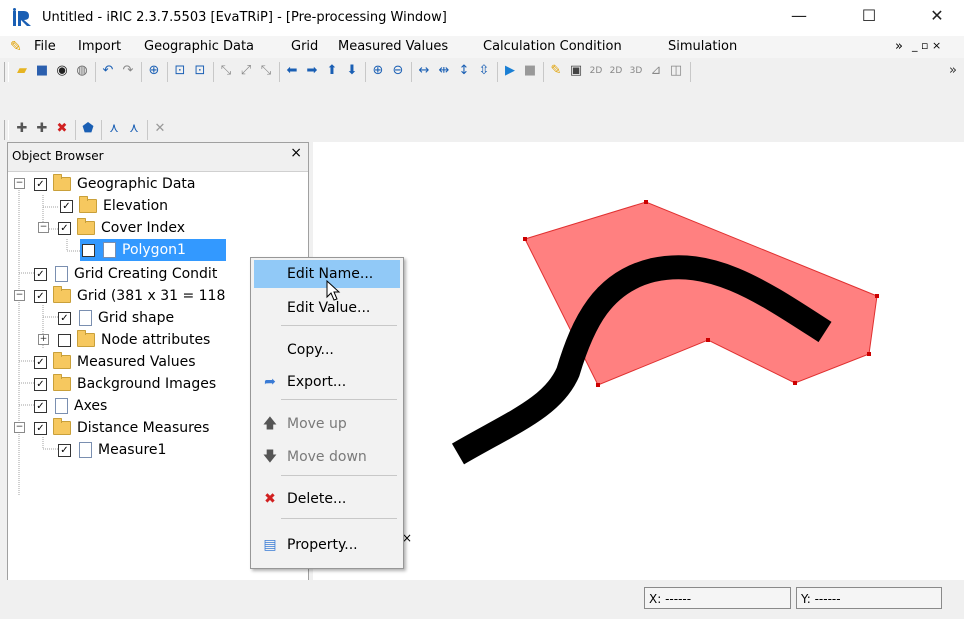  Describe the element at coordinates (702, 46) in the screenshot. I see `menu-simulation: Simulation` at that location.